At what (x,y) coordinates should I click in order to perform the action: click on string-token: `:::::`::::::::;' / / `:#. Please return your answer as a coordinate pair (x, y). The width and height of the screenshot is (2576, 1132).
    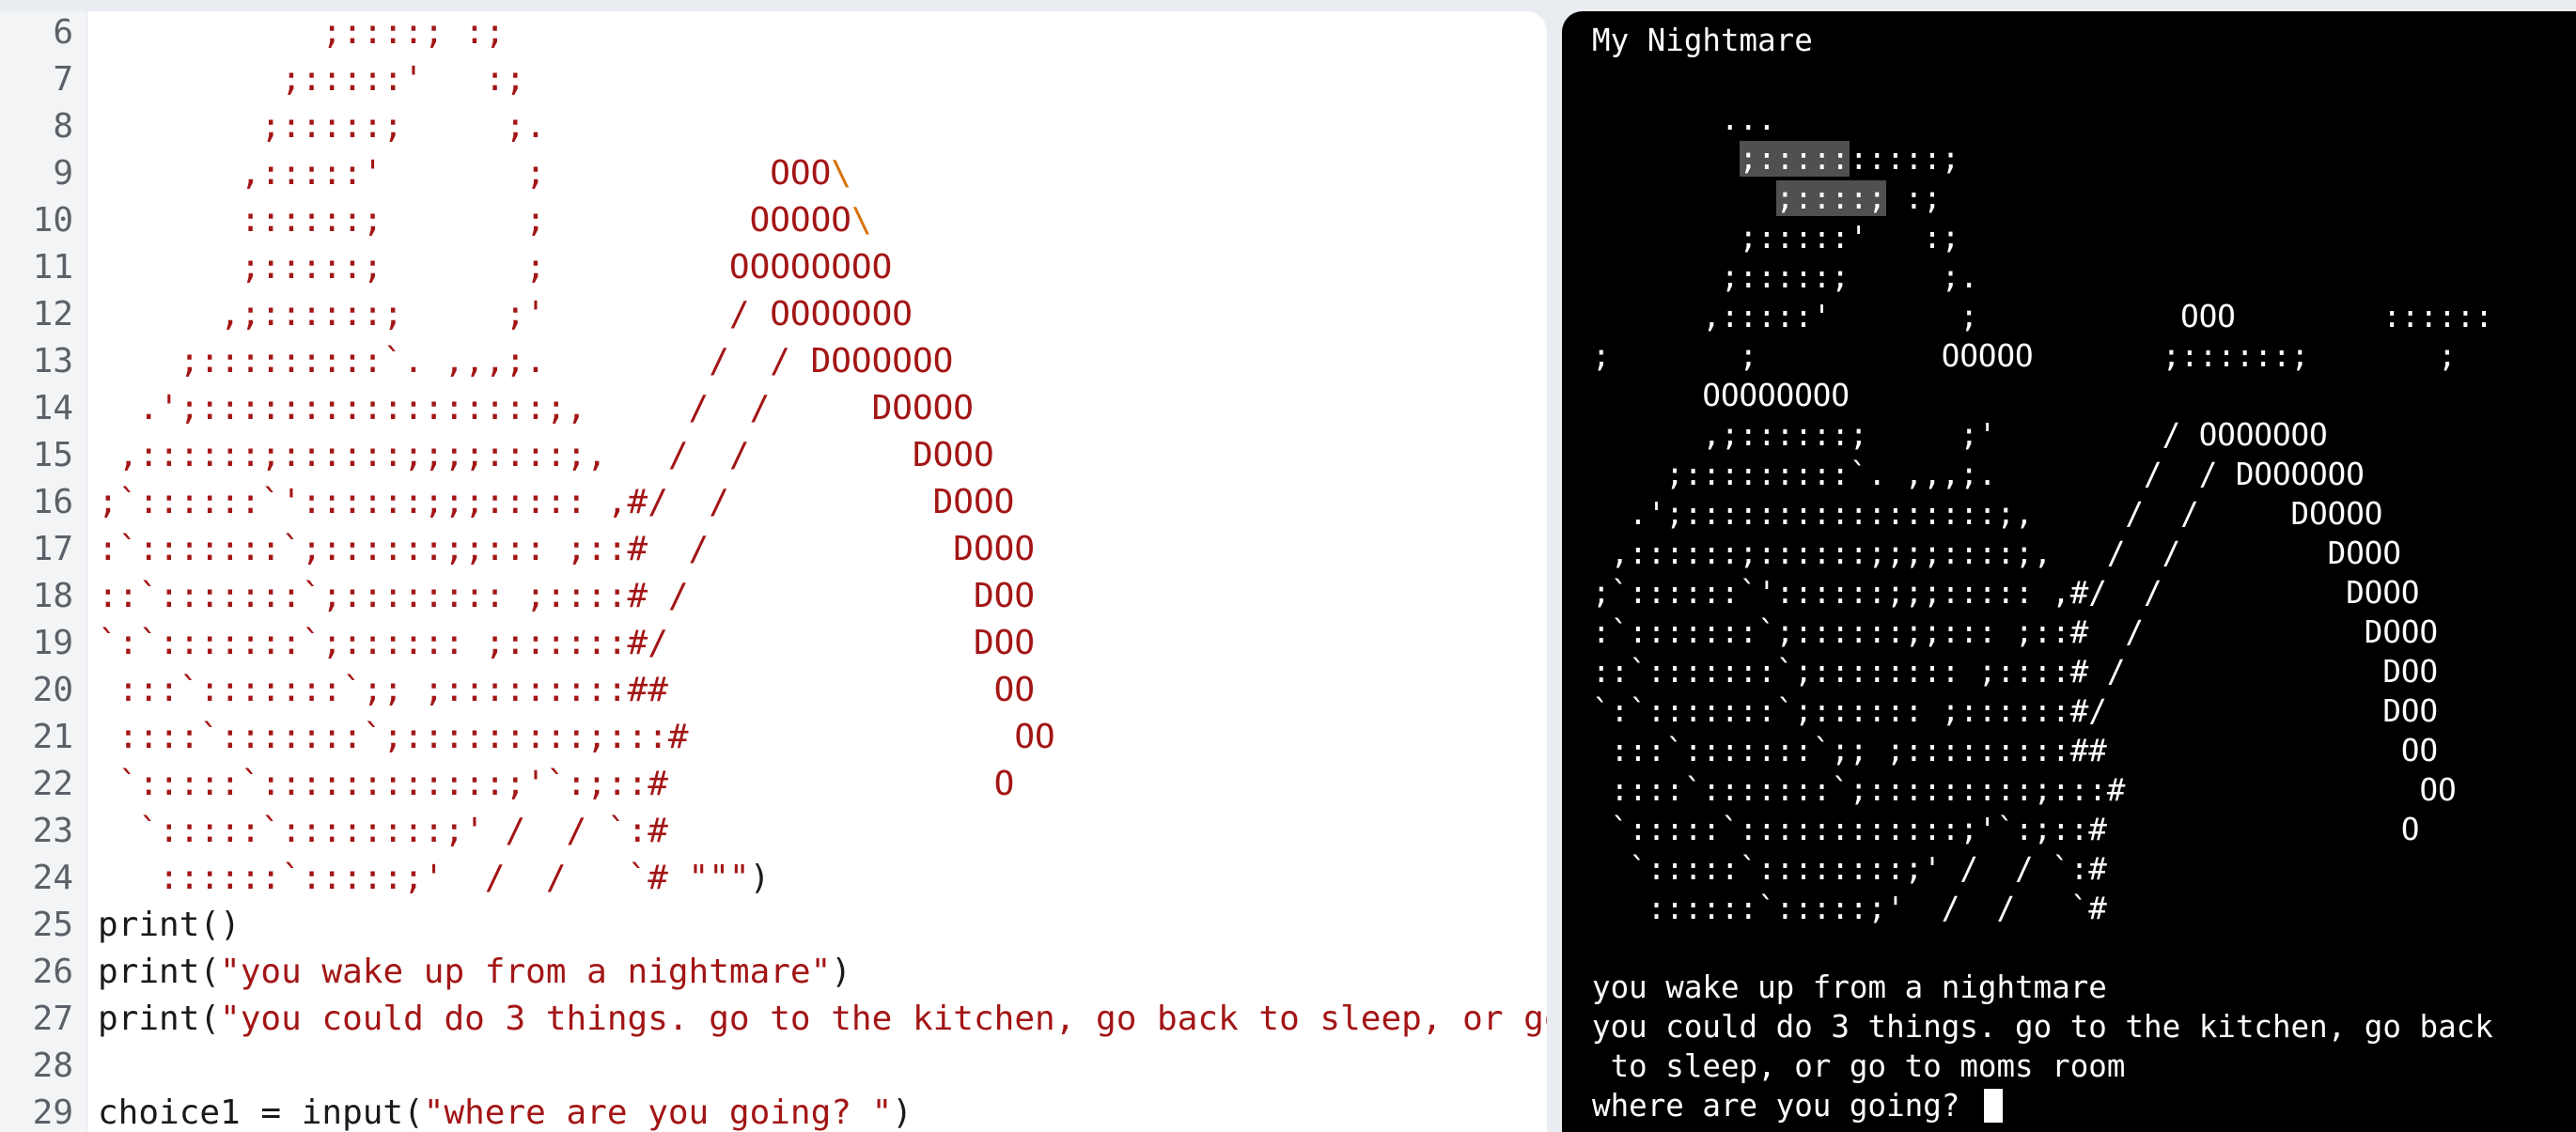
    Looking at the image, I should click on (383, 831).